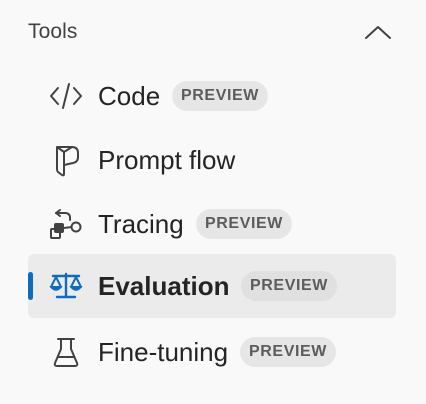 The height and width of the screenshot is (404, 426). Describe the element at coordinates (141, 223) in the screenshot. I see `nav-item-label: Tracing` at that location.